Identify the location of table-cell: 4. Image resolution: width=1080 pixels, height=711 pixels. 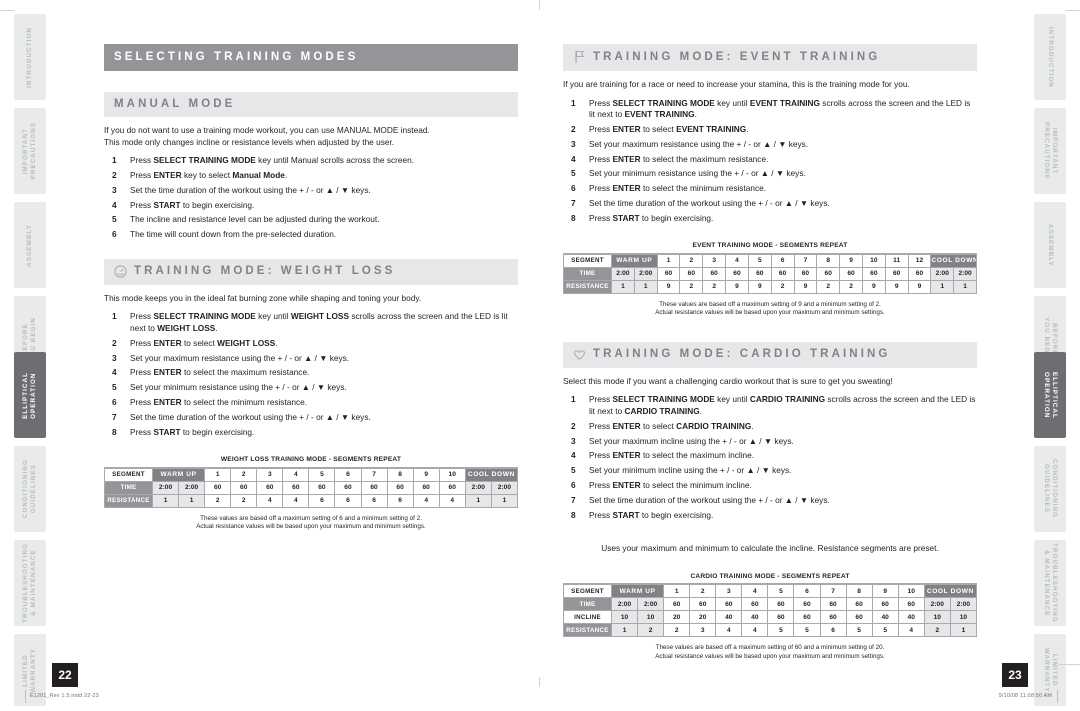
(426, 500).